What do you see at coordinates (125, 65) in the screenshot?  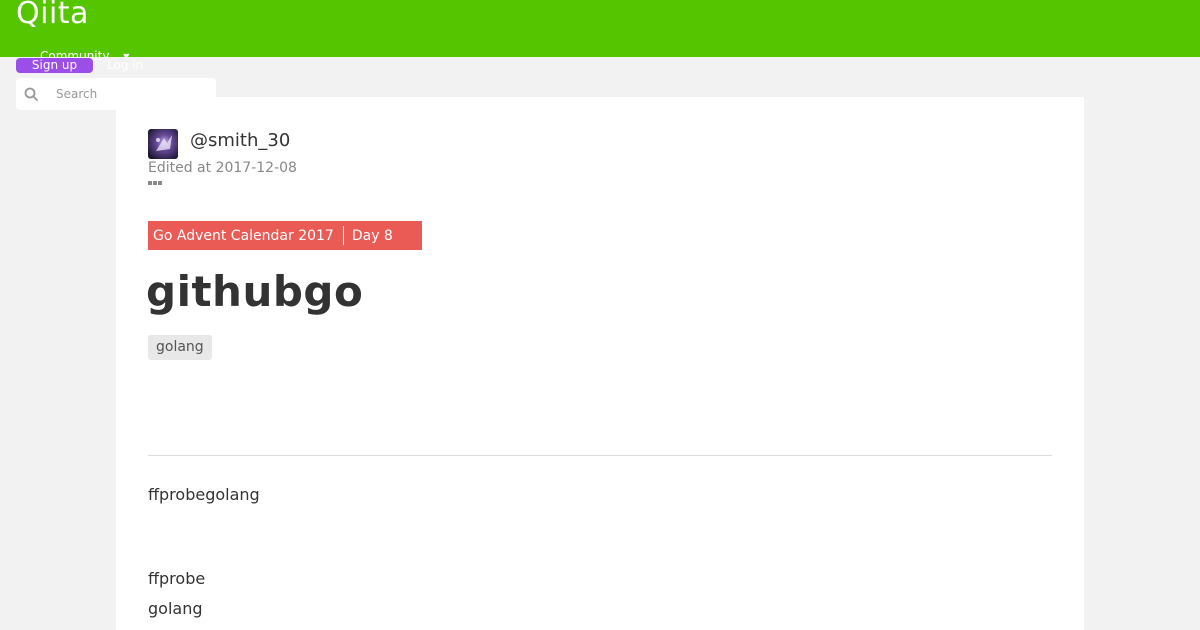 I see `login-link: Log in` at bounding box center [125, 65].